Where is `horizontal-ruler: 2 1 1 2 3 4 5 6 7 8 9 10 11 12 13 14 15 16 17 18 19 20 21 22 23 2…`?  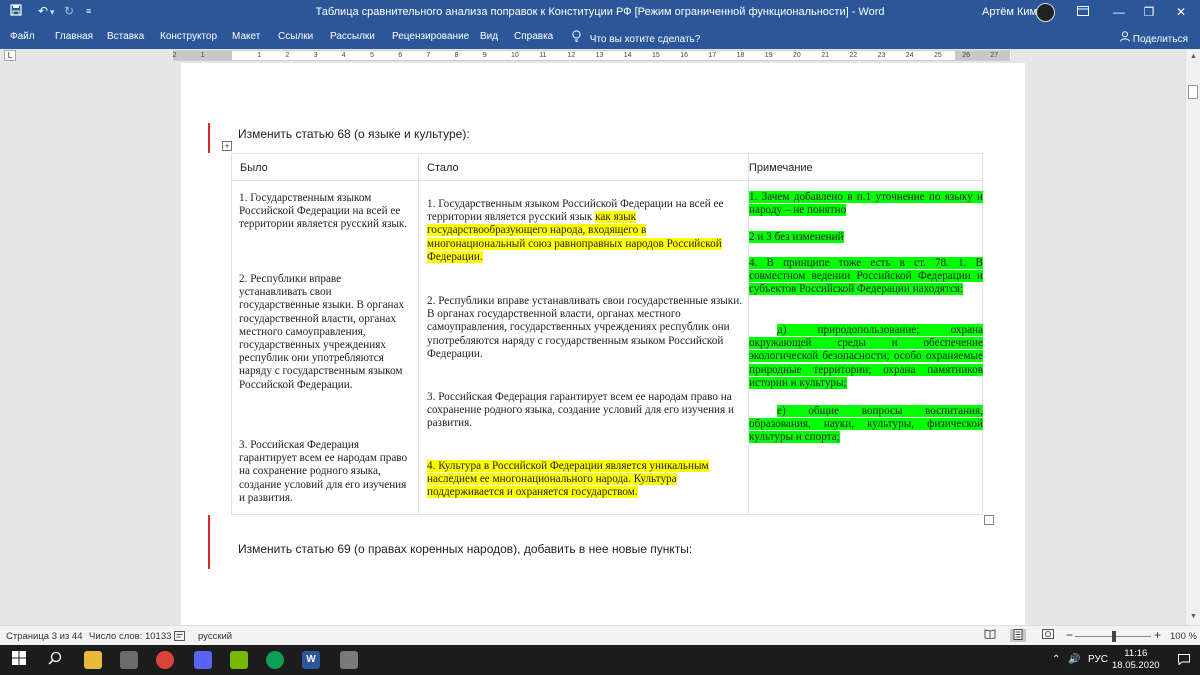
horizontal-ruler: 2 1 1 2 3 4 5 6 7 8 9 10 11 12 13 14 15 16 17 18 19 20 21 22 23 2… is located at coordinates (592, 55).